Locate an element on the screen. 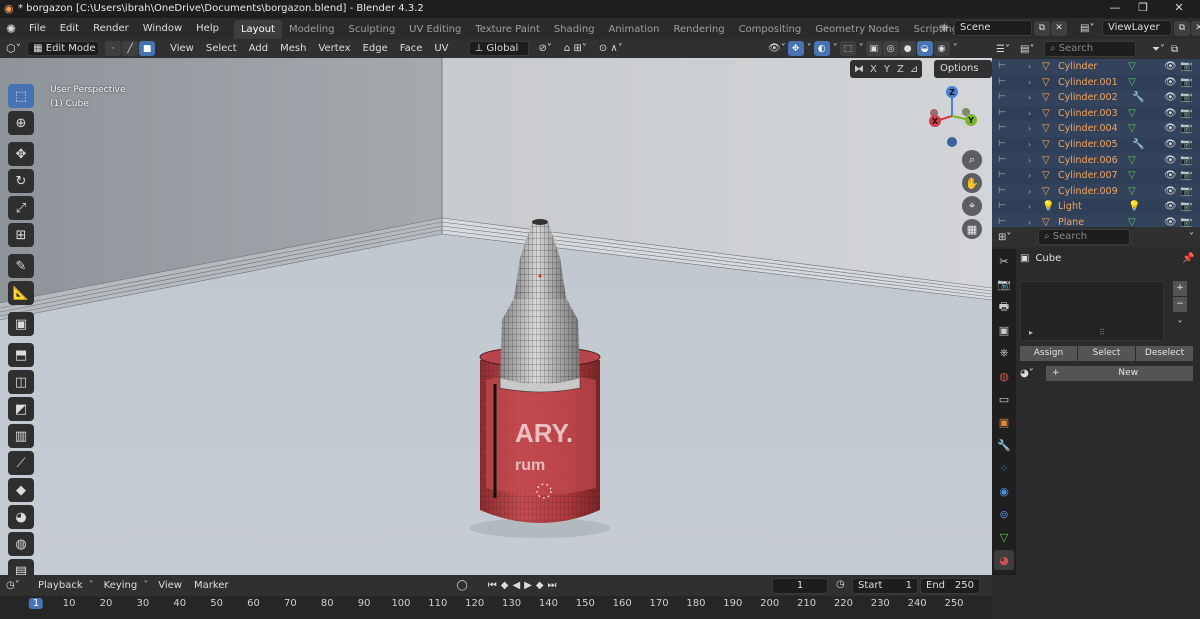 Image resolution: width=1200 pixels, height=619 pixels. expand-icon: ▸ is located at coordinates (1031, 332).